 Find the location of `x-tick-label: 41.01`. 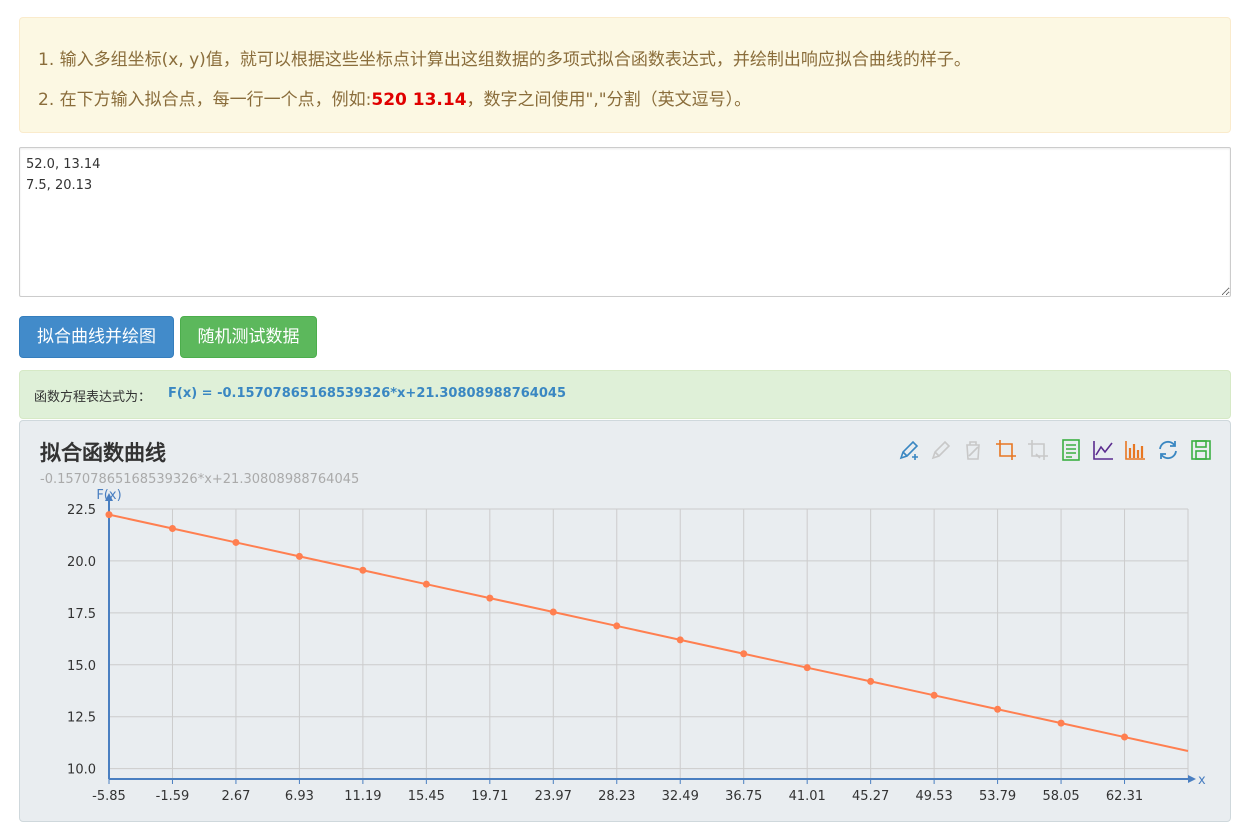

x-tick-label: 41.01 is located at coordinates (807, 796).